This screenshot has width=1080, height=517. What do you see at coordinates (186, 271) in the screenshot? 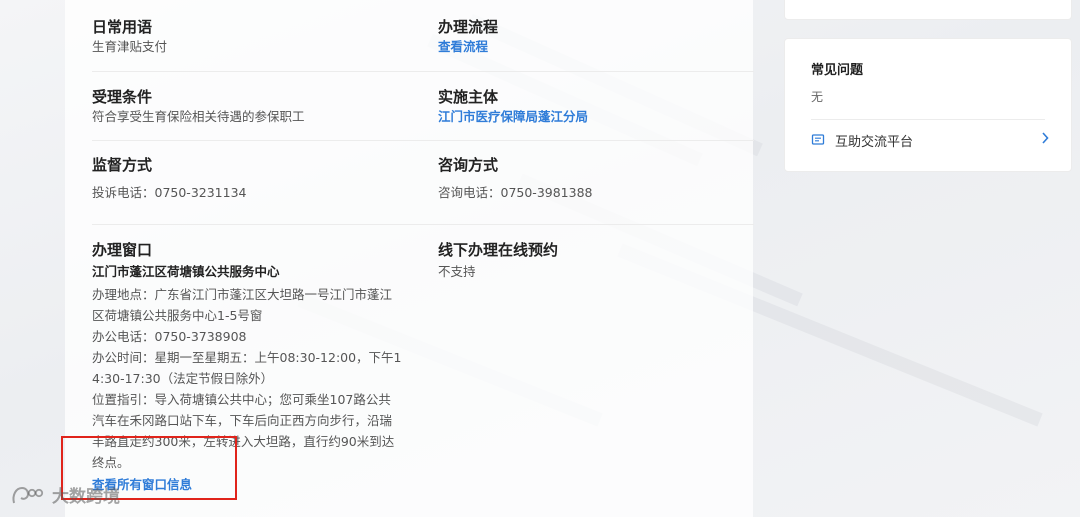
I see `window-name: 江门市蓬江区荷塘镇公共服务中心` at bounding box center [186, 271].